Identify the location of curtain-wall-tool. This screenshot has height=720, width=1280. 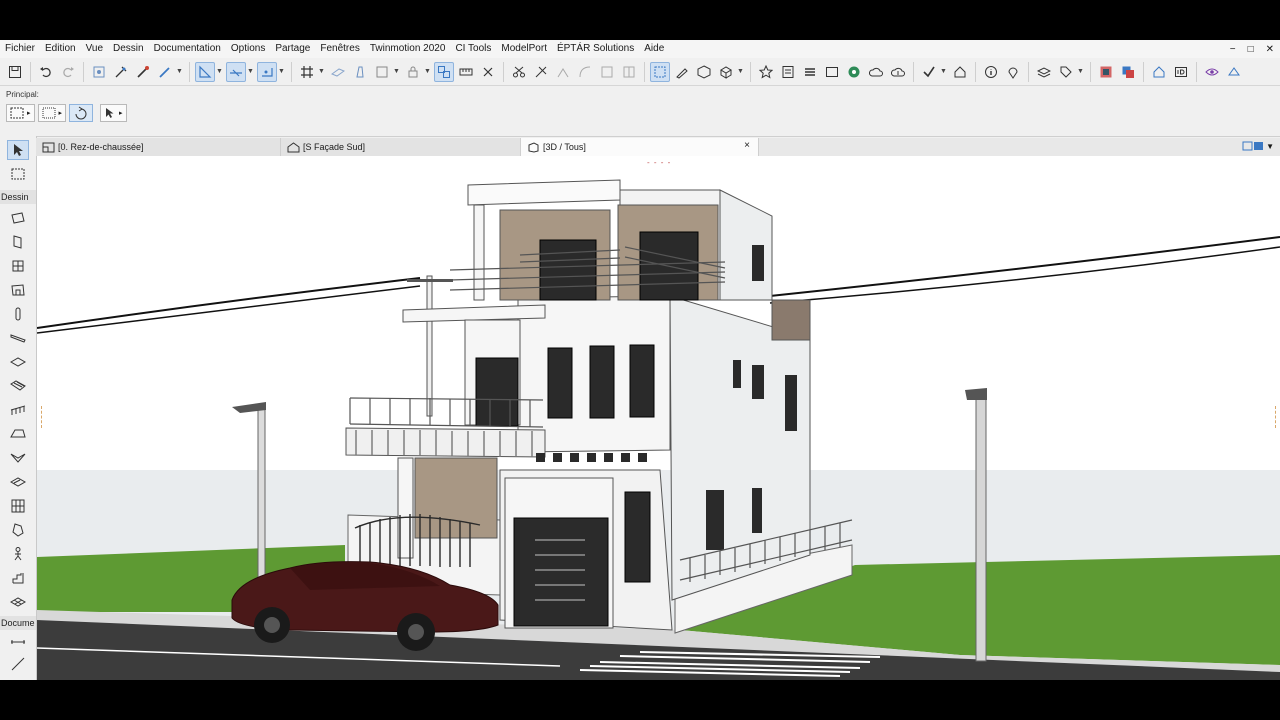
(18, 506).